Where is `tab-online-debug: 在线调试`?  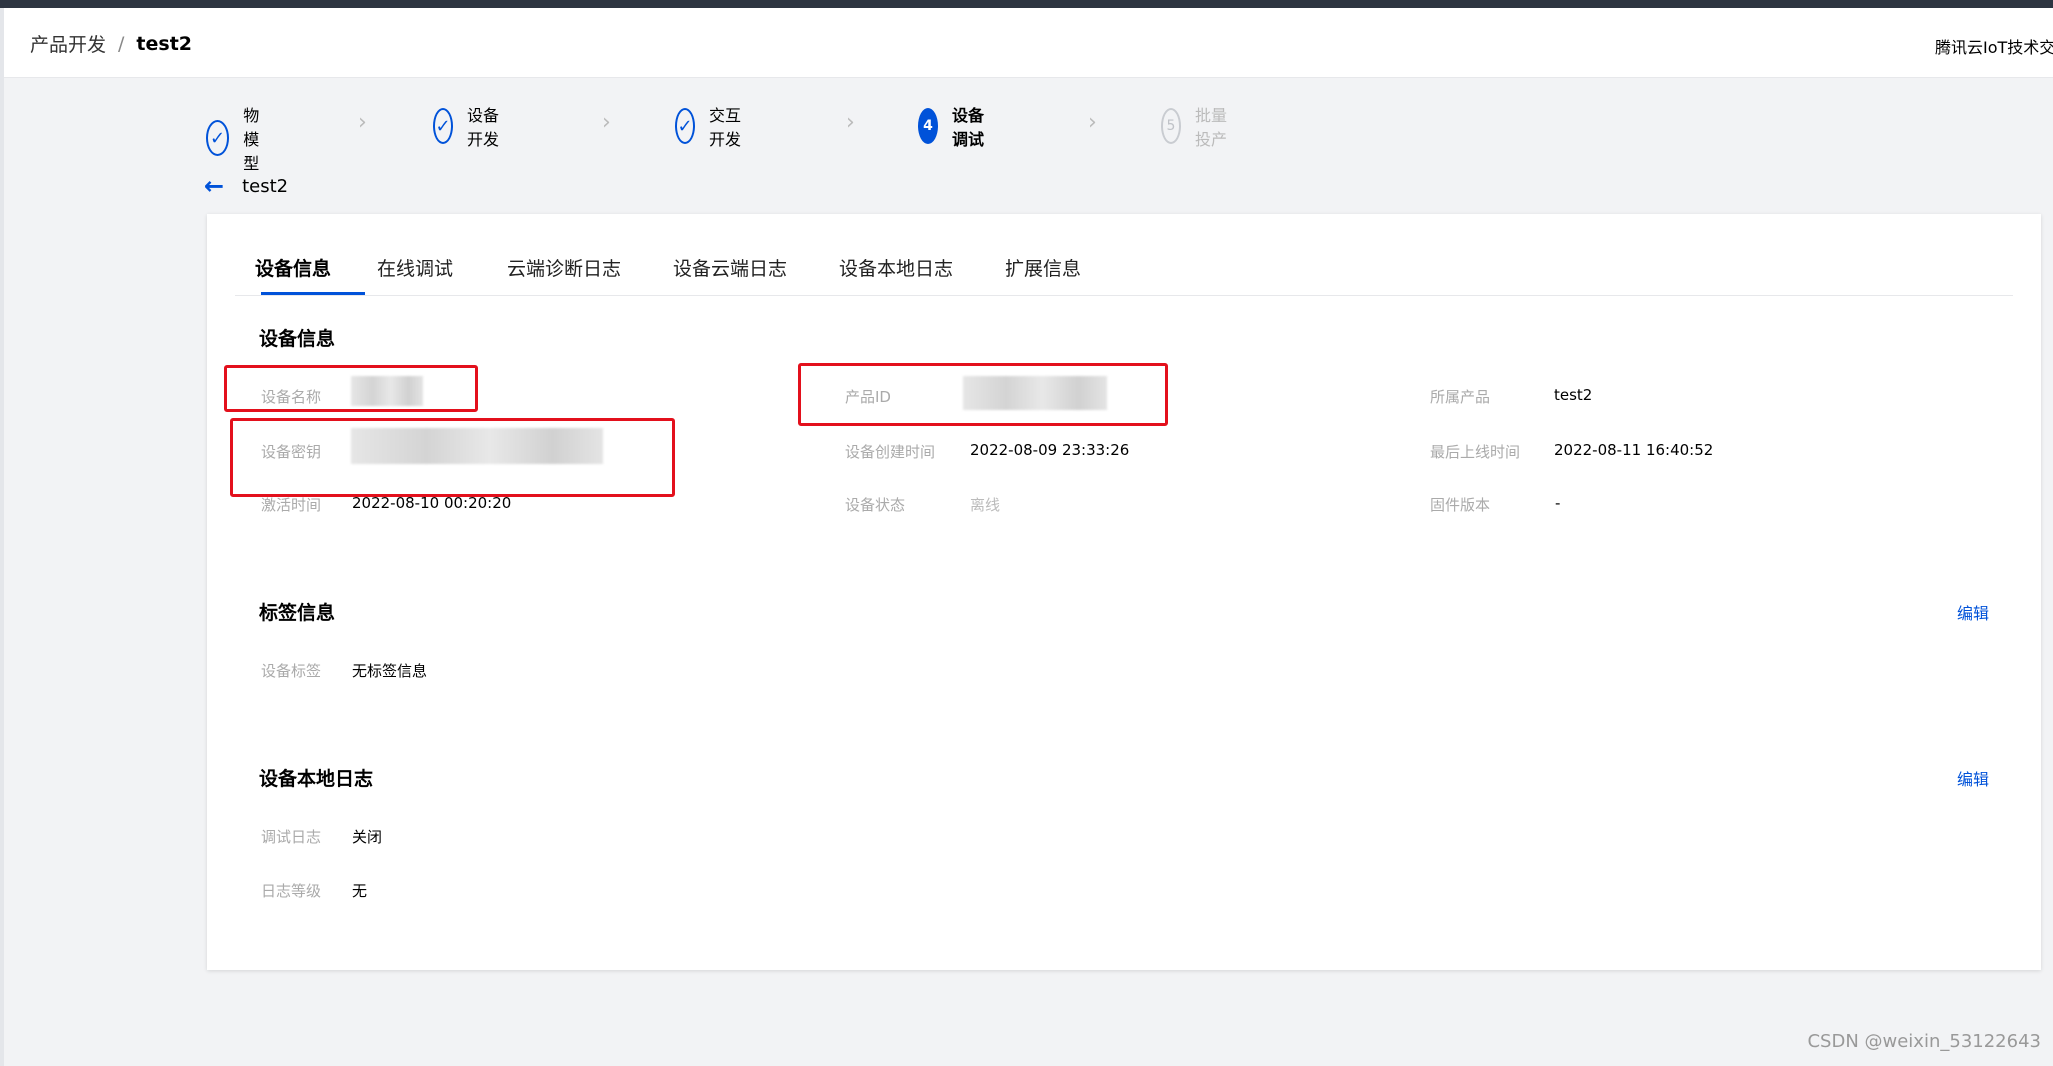 tab-online-debug: 在线调试 is located at coordinates (415, 267).